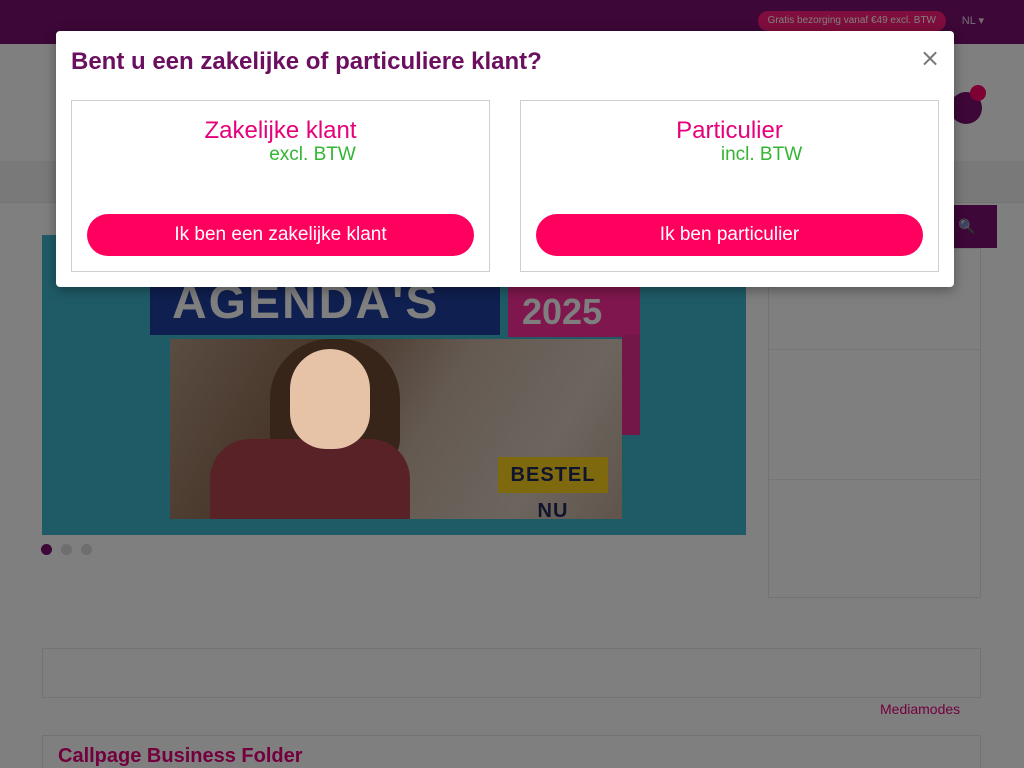 The image size is (1024, 768). What do you see at coordinates (729, 235) in the screenshot?
I see `private-customer-button: Ik ben particulier` at bounding box center [729, 235].